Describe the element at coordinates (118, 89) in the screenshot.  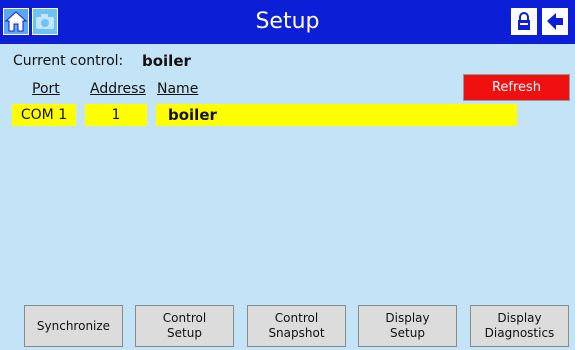
I see `address-column-header: Address` at that location.